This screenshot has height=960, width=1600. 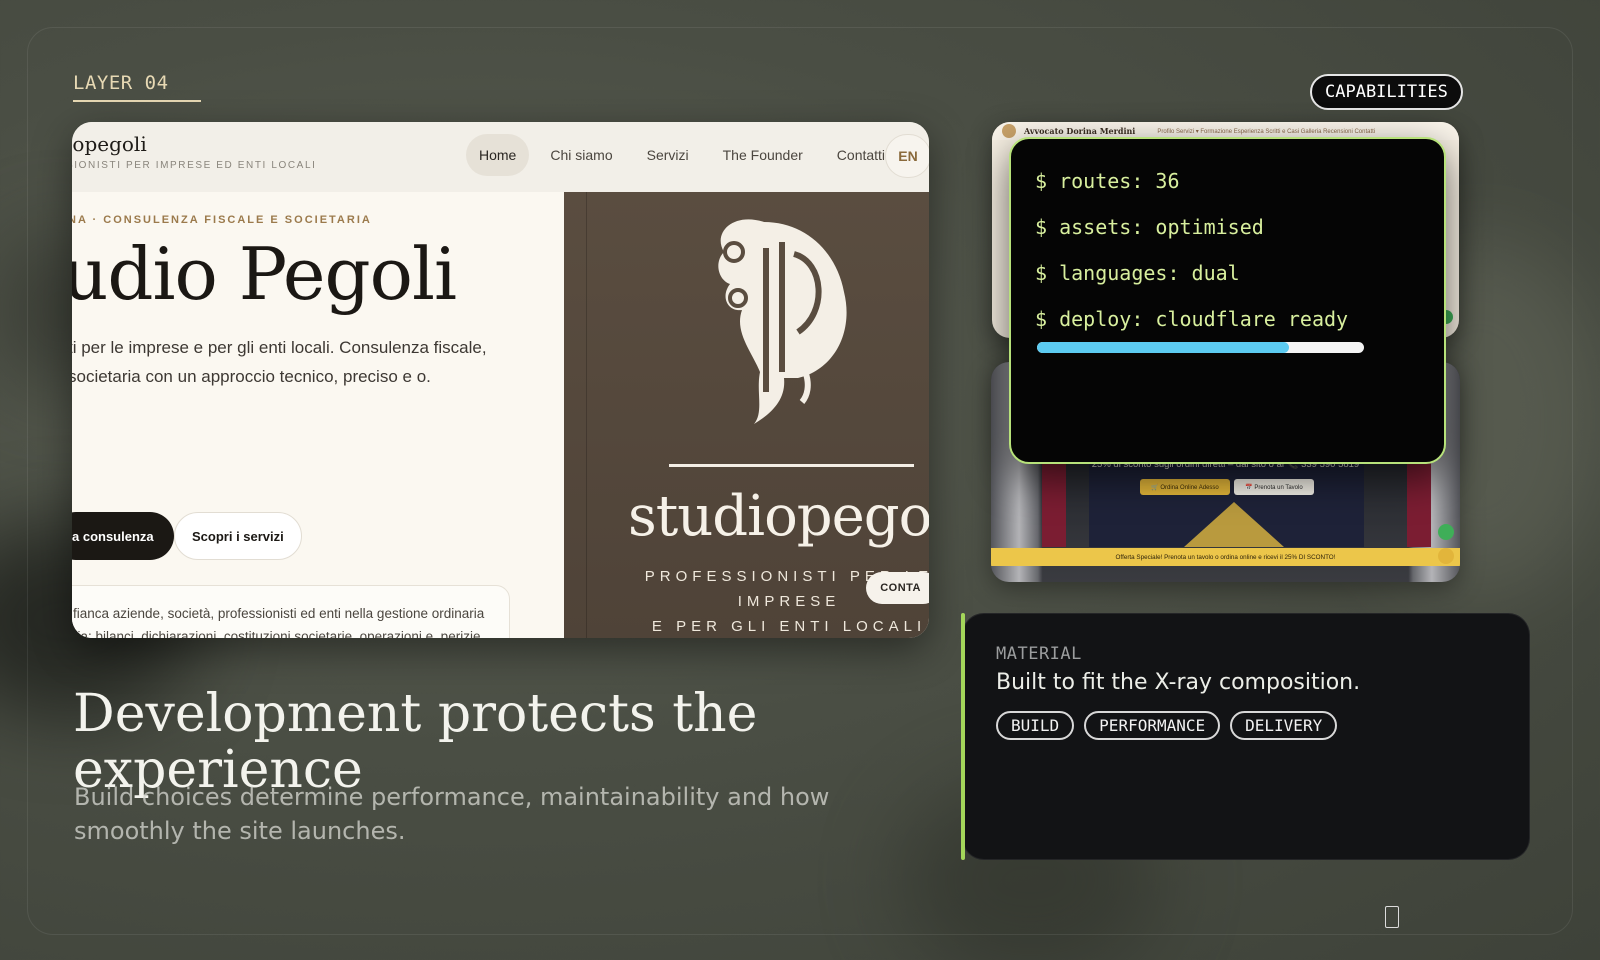 I want to click on layer-label: LAYER 04, so click(x=137, y=87).